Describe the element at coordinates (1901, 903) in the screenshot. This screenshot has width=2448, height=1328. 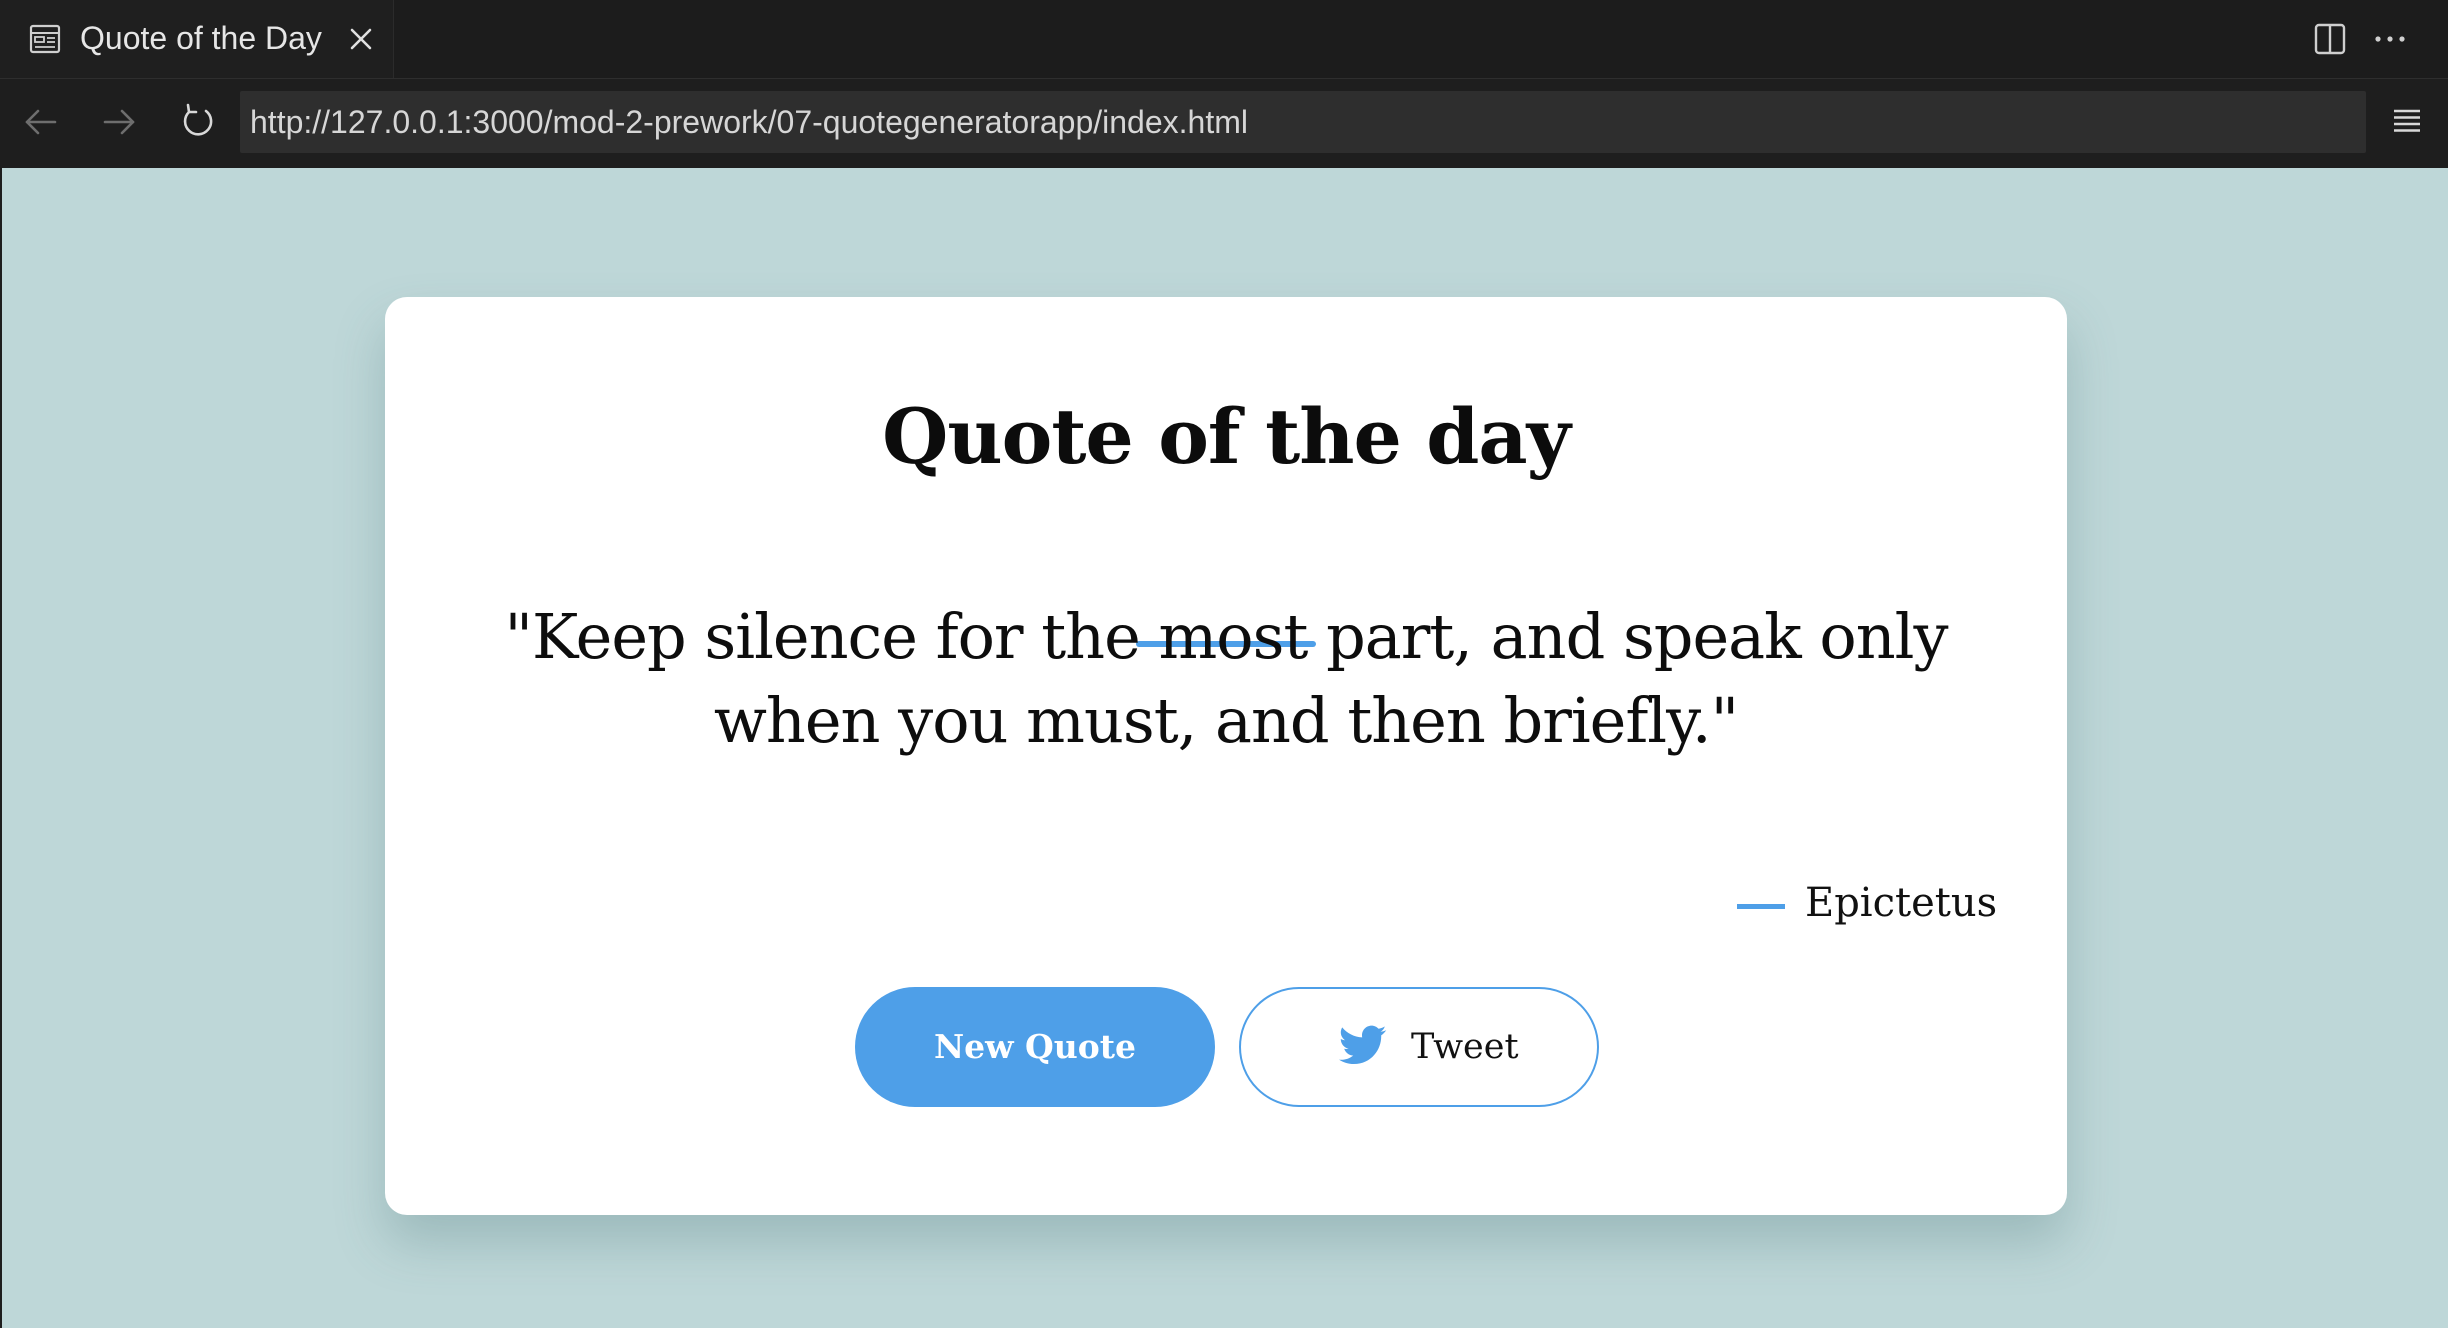
I see `quote-author: Epictetus` at that location.